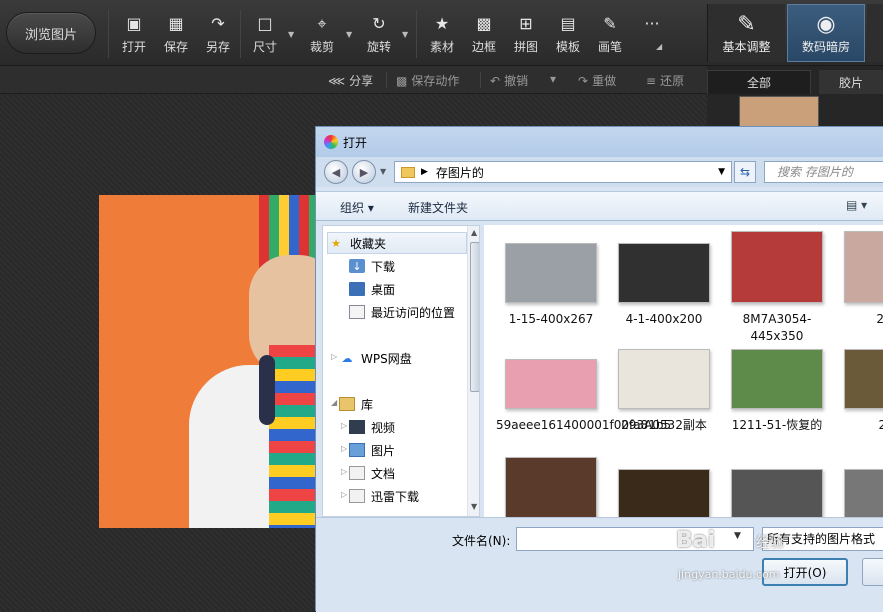 This screenshot has width=883, height=612. What do you see at coordinates (414, 266) in the screenshot?
I see `nav-item-downloads: ↓ 下载` at bounding box center [414, 266].